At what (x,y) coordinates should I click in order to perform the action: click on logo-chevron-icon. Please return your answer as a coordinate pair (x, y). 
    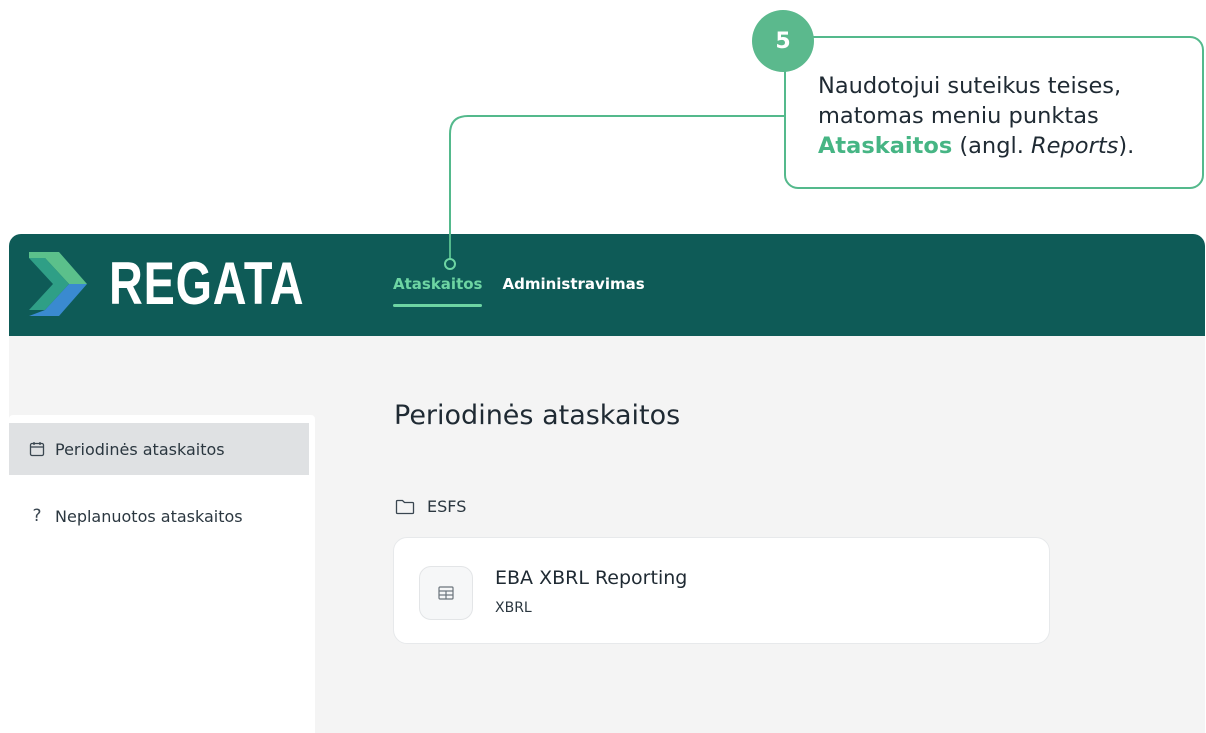
    Looking at the image, I should click on (58, 284).